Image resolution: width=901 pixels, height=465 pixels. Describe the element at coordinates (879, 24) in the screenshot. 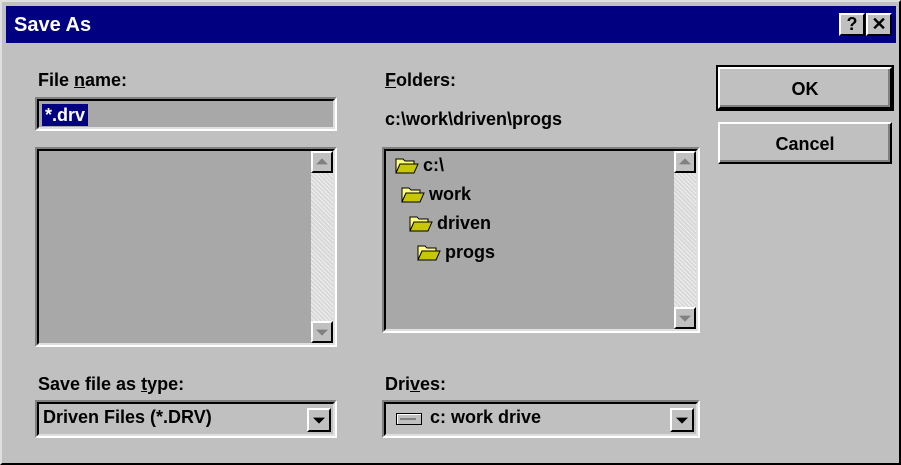

I see `close-button: ✕` at that location.